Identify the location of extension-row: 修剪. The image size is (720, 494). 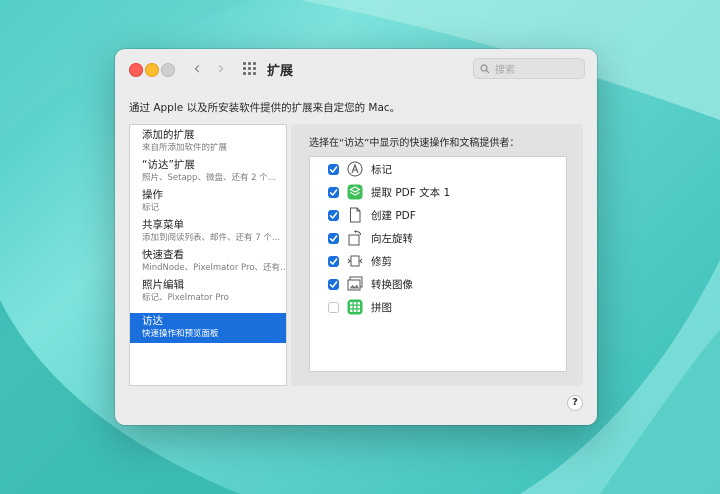
(438, 261).